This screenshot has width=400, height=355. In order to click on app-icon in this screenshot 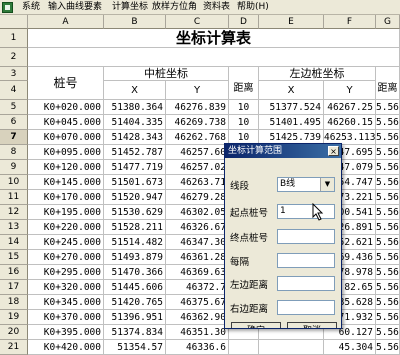, I will do `click(7, 7)`.